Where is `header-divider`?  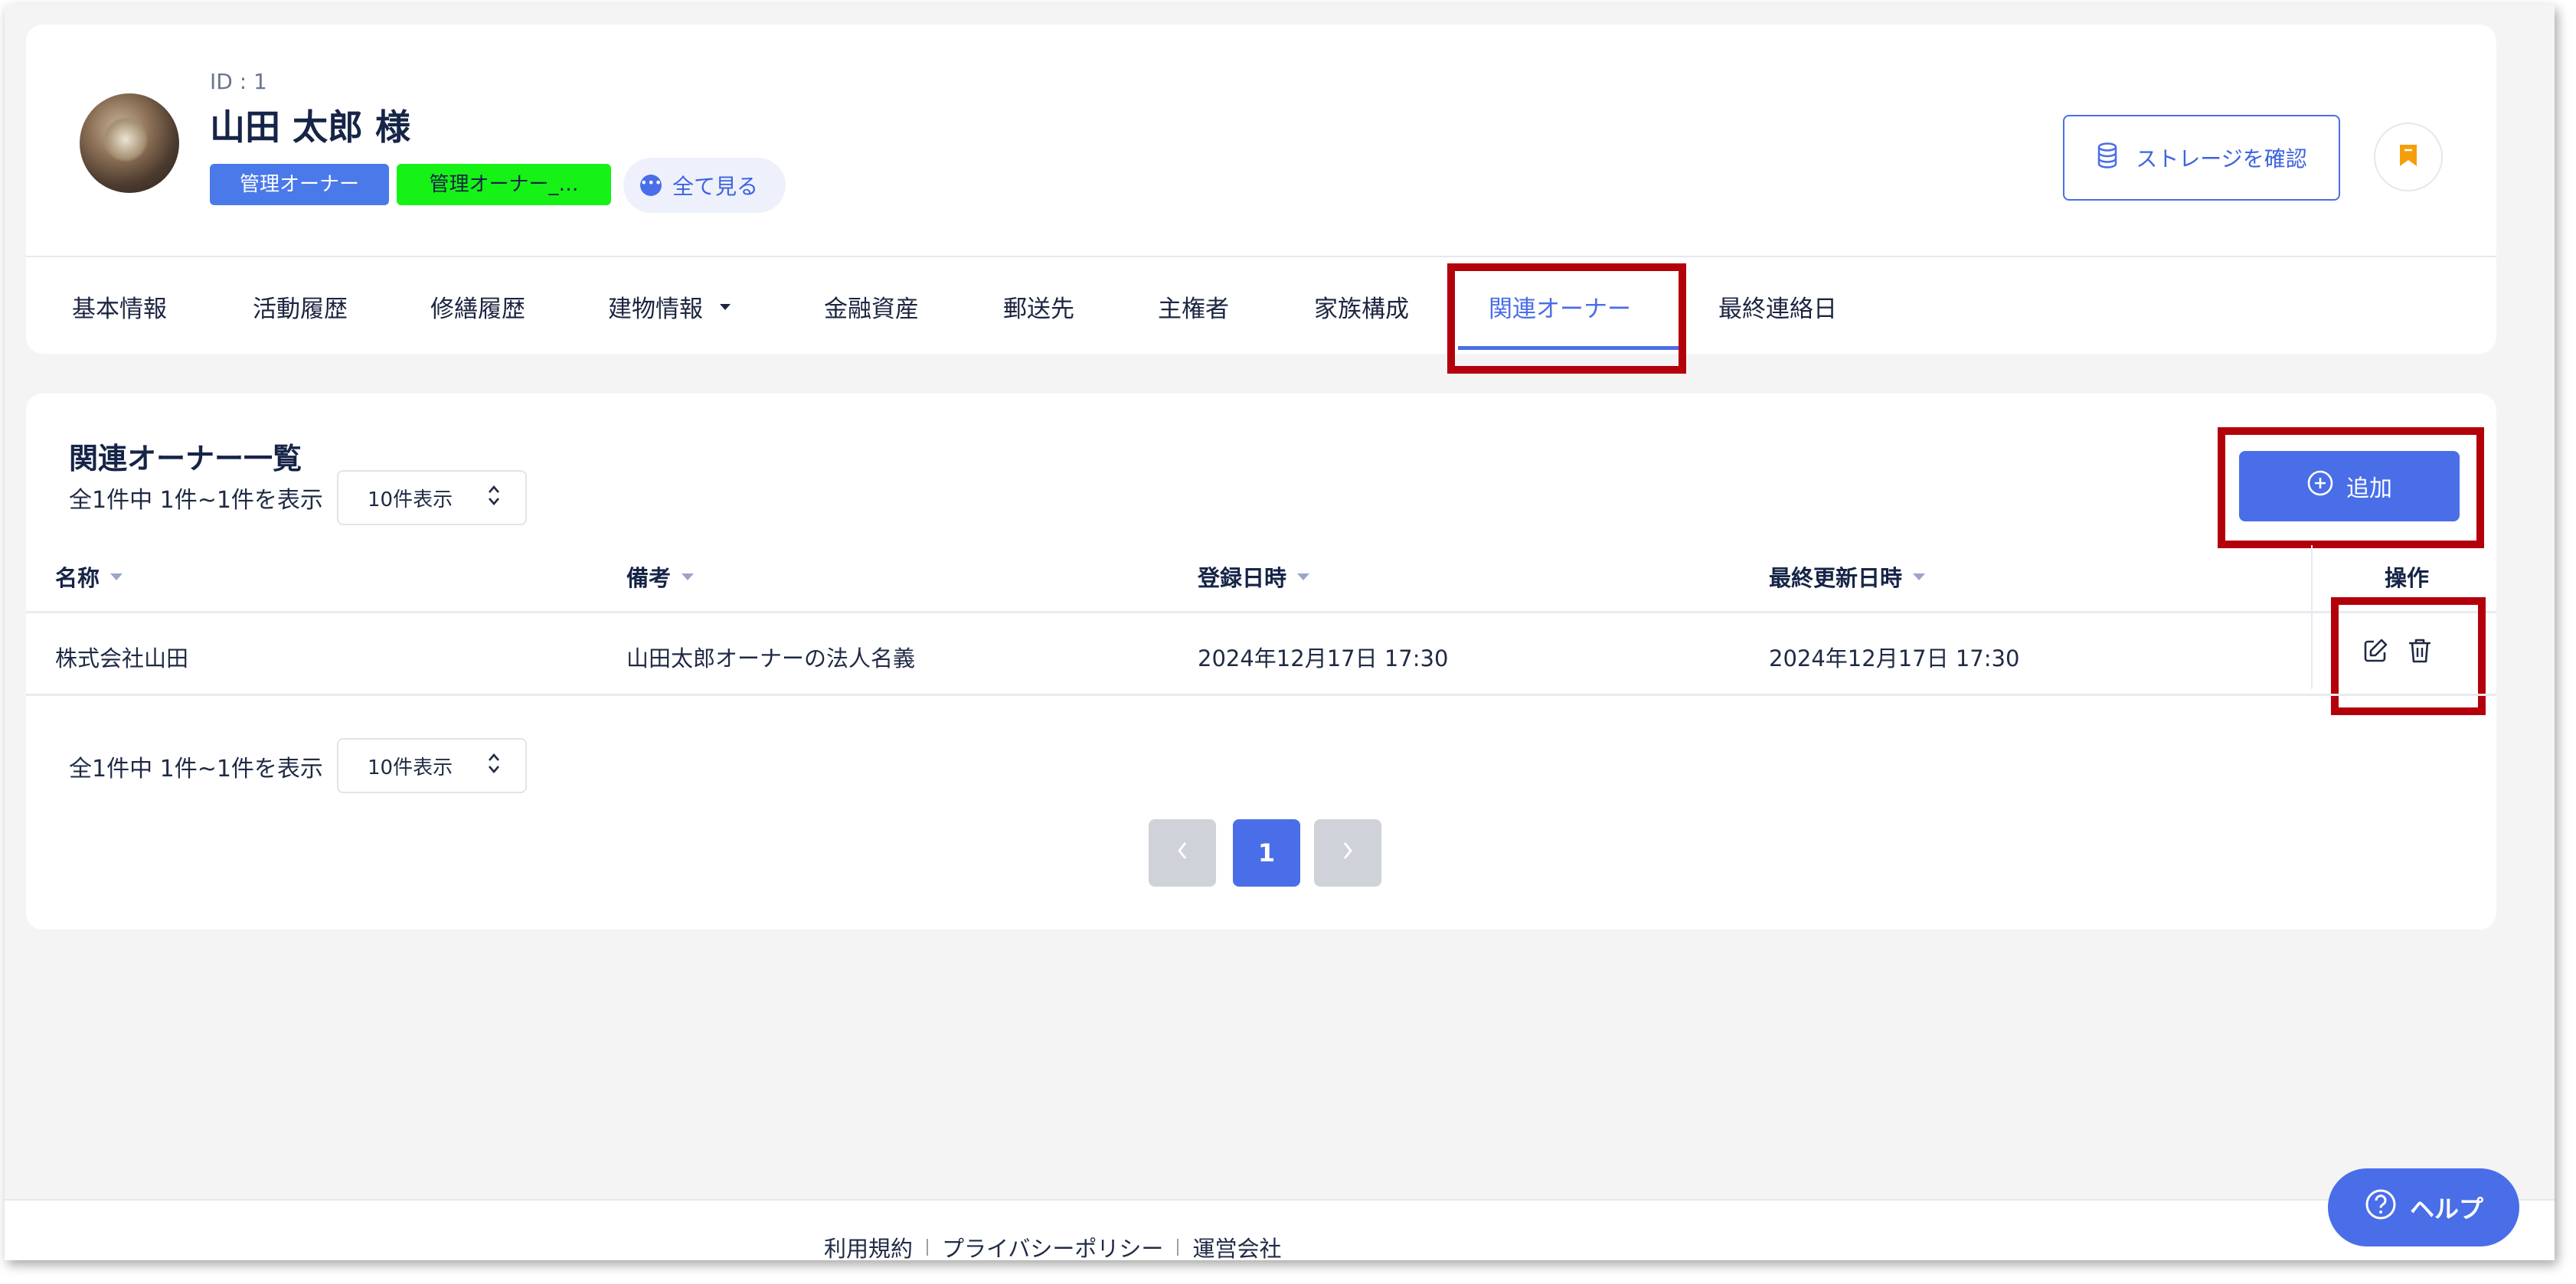 header-divider is located at coordinates (1261, 612).